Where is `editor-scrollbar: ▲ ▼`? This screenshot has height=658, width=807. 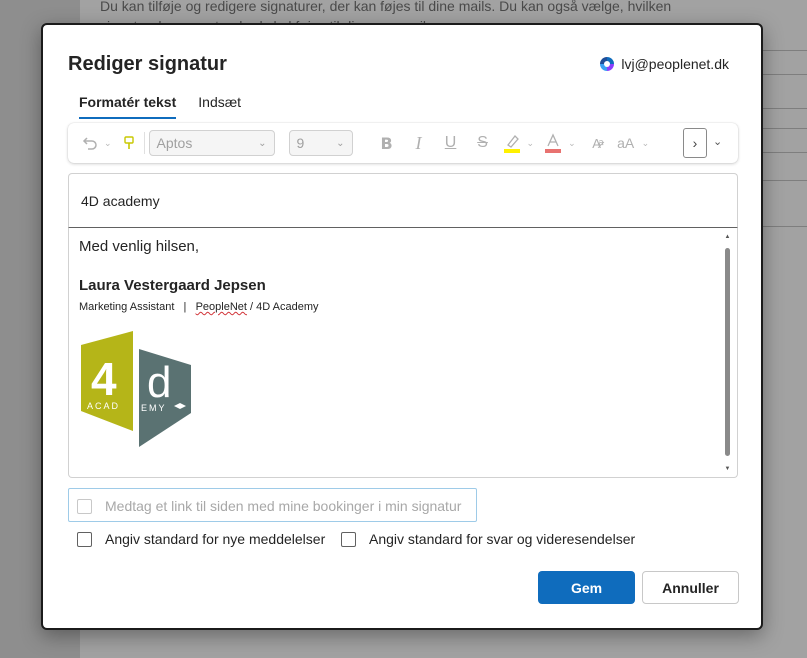
editor-scrollbar: ▲ ▼ is located at coordinates (727, 353).